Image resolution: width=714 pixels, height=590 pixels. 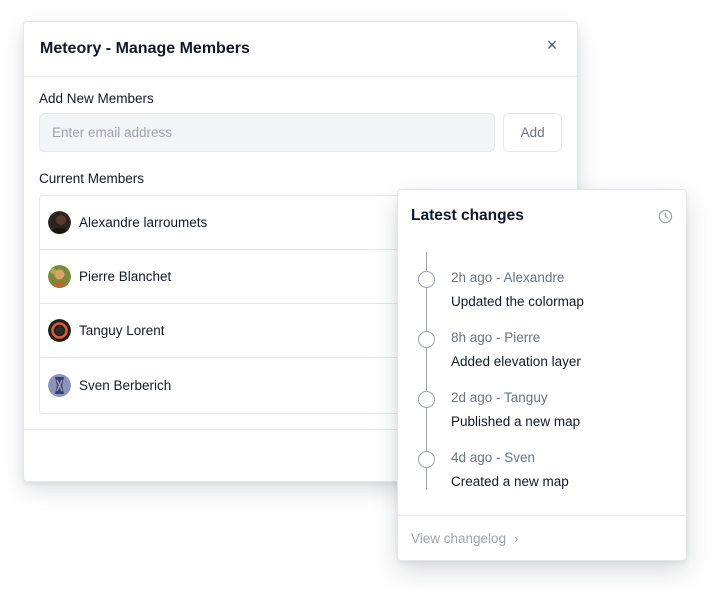 What do you see at coordinates (542, 216) in the screenshot?
I see `popover-header: Latest changes` at bounding box center [542, 216].